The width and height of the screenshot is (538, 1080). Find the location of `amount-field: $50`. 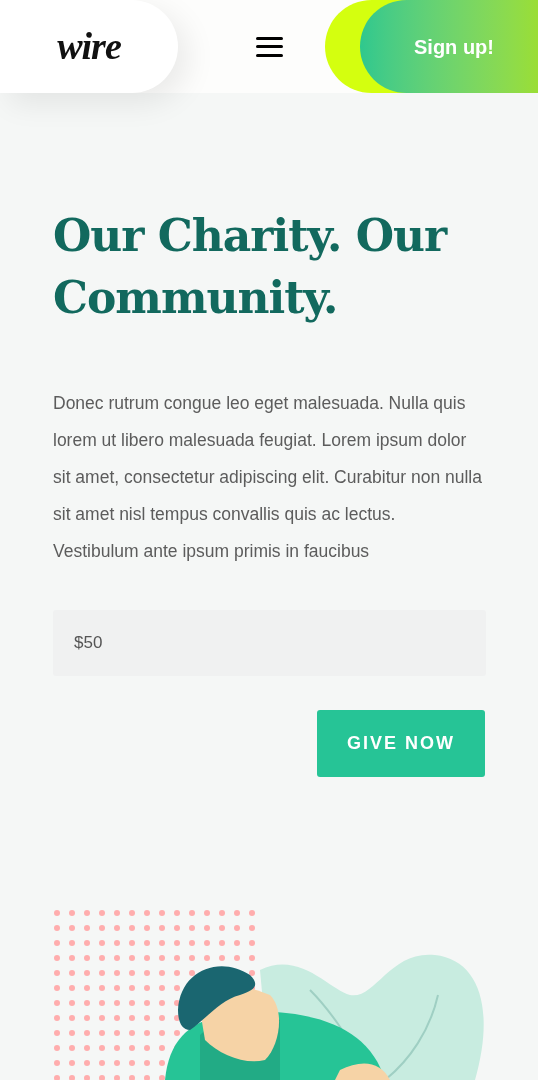

amount-field: $50 is located at coordinates (269, 643).